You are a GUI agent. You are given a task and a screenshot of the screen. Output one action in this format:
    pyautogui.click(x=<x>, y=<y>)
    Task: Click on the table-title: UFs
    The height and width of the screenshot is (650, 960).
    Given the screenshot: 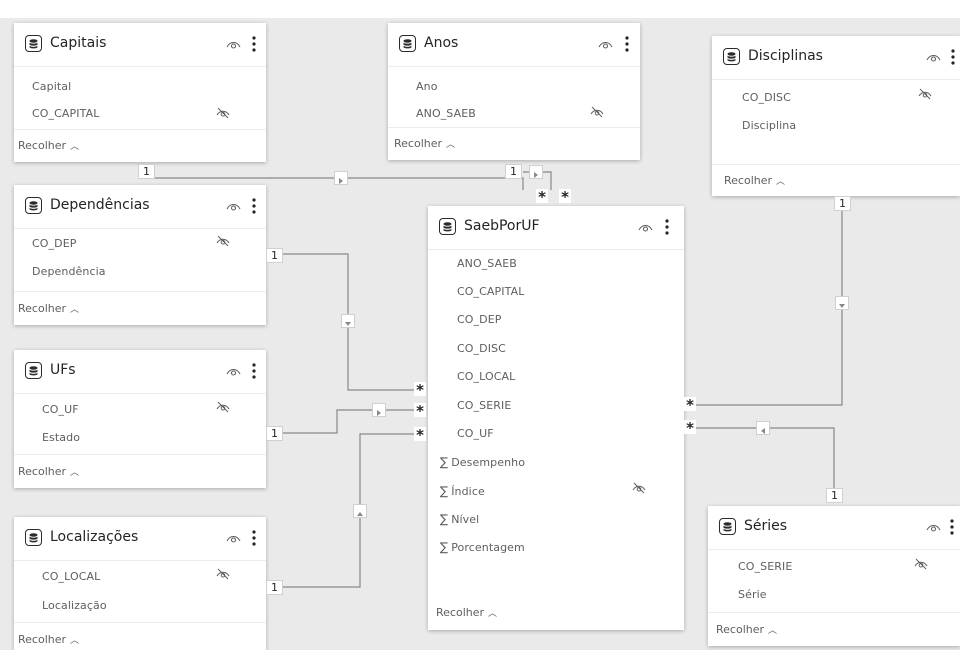 What is the action you would take?
    pyautogui.click(x=63, y=370)
    